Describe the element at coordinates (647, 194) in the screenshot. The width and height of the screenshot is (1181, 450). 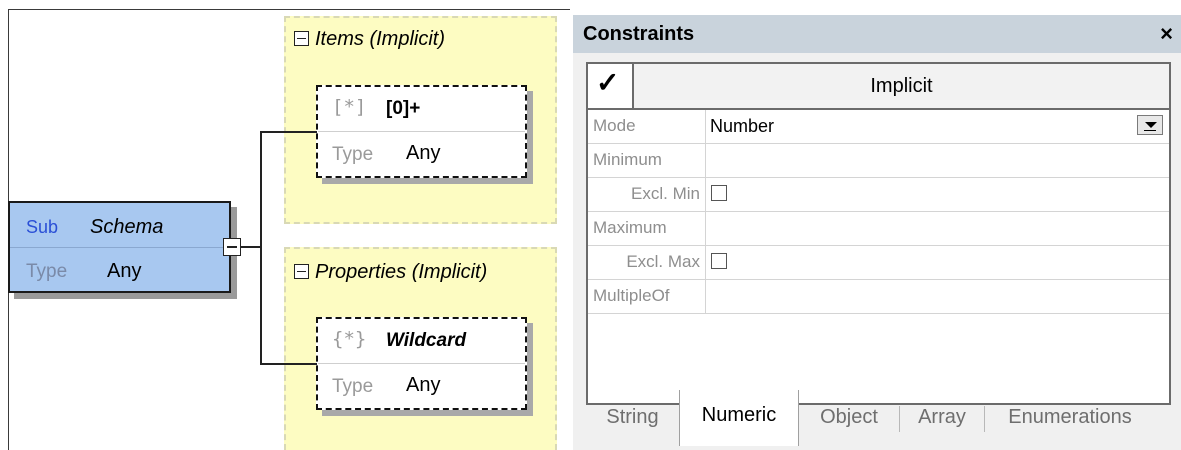
I see `excl-min-label: Excl. Min` at that location.